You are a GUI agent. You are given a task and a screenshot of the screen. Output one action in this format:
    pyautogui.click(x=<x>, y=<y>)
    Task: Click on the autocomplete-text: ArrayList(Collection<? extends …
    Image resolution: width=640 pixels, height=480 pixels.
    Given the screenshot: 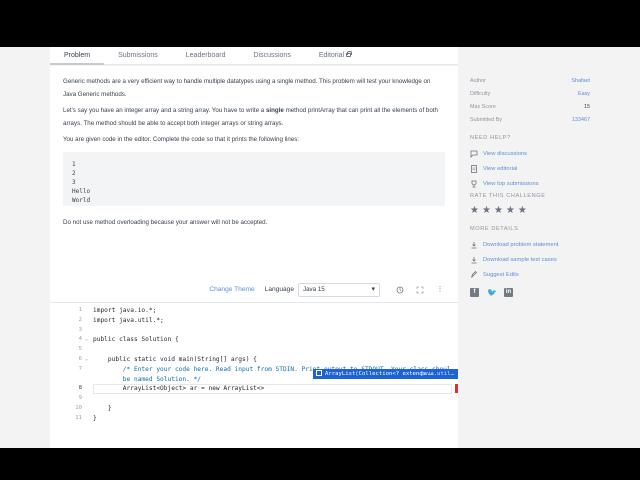 What is the action you would take?
    pyautogui.click(x=379, y=374)
    